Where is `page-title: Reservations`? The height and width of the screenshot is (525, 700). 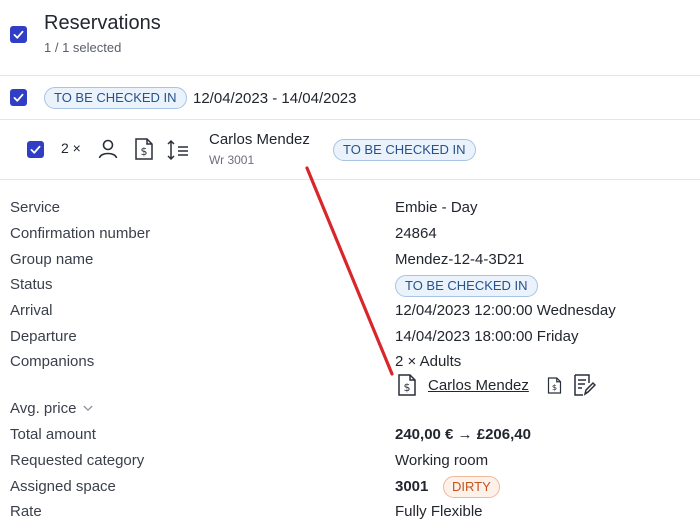 page-title: Reservations is located at coordinates (102, 23).